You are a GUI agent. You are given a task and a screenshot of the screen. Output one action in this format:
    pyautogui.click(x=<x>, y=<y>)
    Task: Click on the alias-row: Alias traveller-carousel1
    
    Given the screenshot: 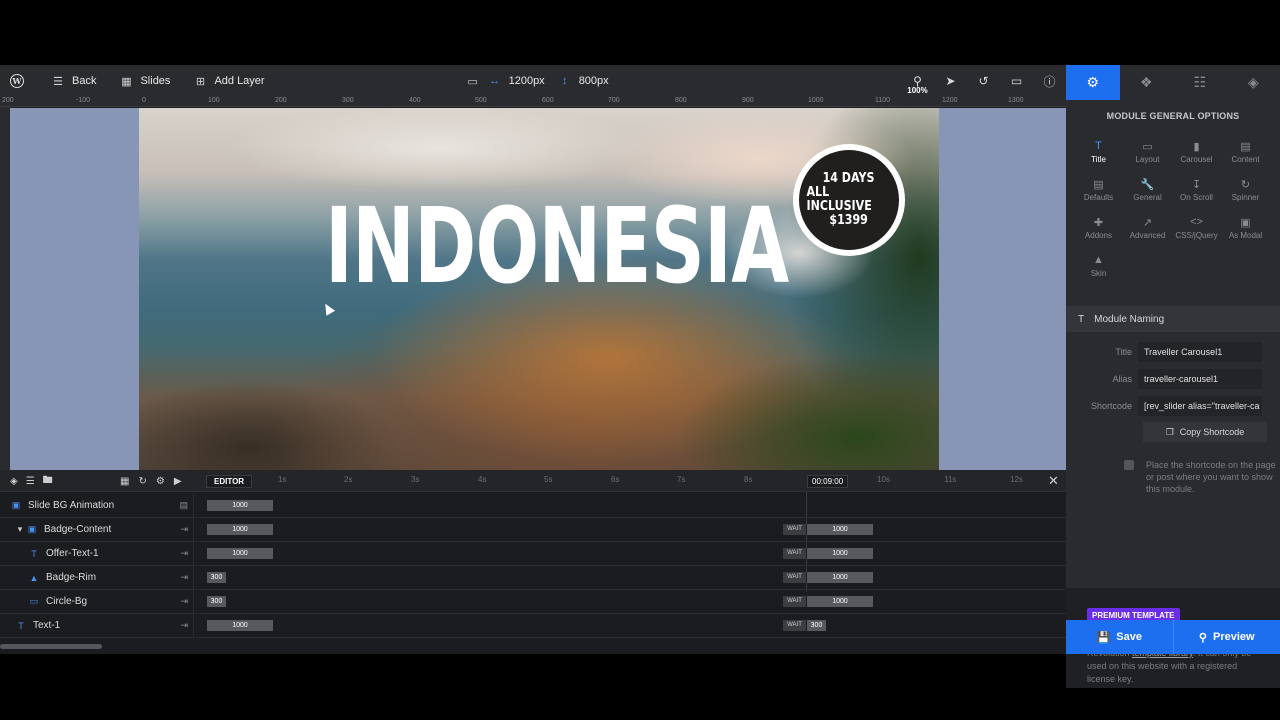 What is the action you would take?
    pyautogui.click(x=1173, y=379)
    